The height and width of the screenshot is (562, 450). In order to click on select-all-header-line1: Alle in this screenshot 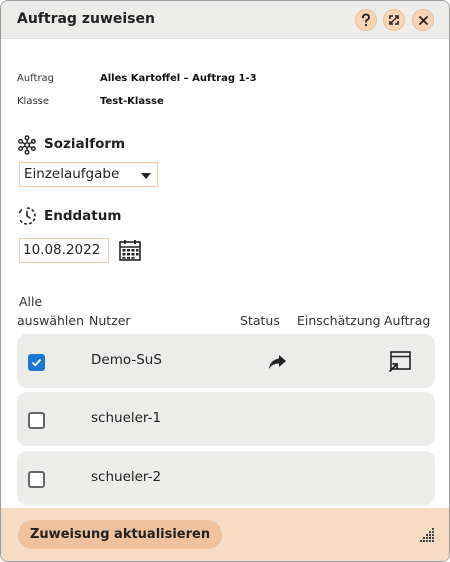, I will do `click(30, 301)`.